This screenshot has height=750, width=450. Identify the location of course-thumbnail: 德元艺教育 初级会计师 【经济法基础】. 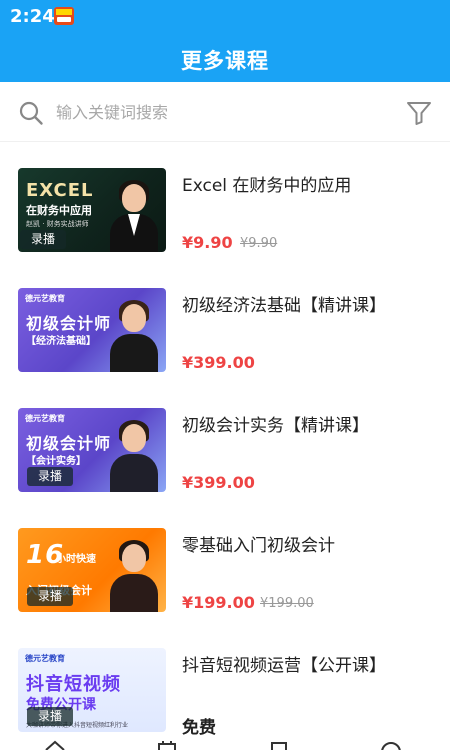
(92, 330).